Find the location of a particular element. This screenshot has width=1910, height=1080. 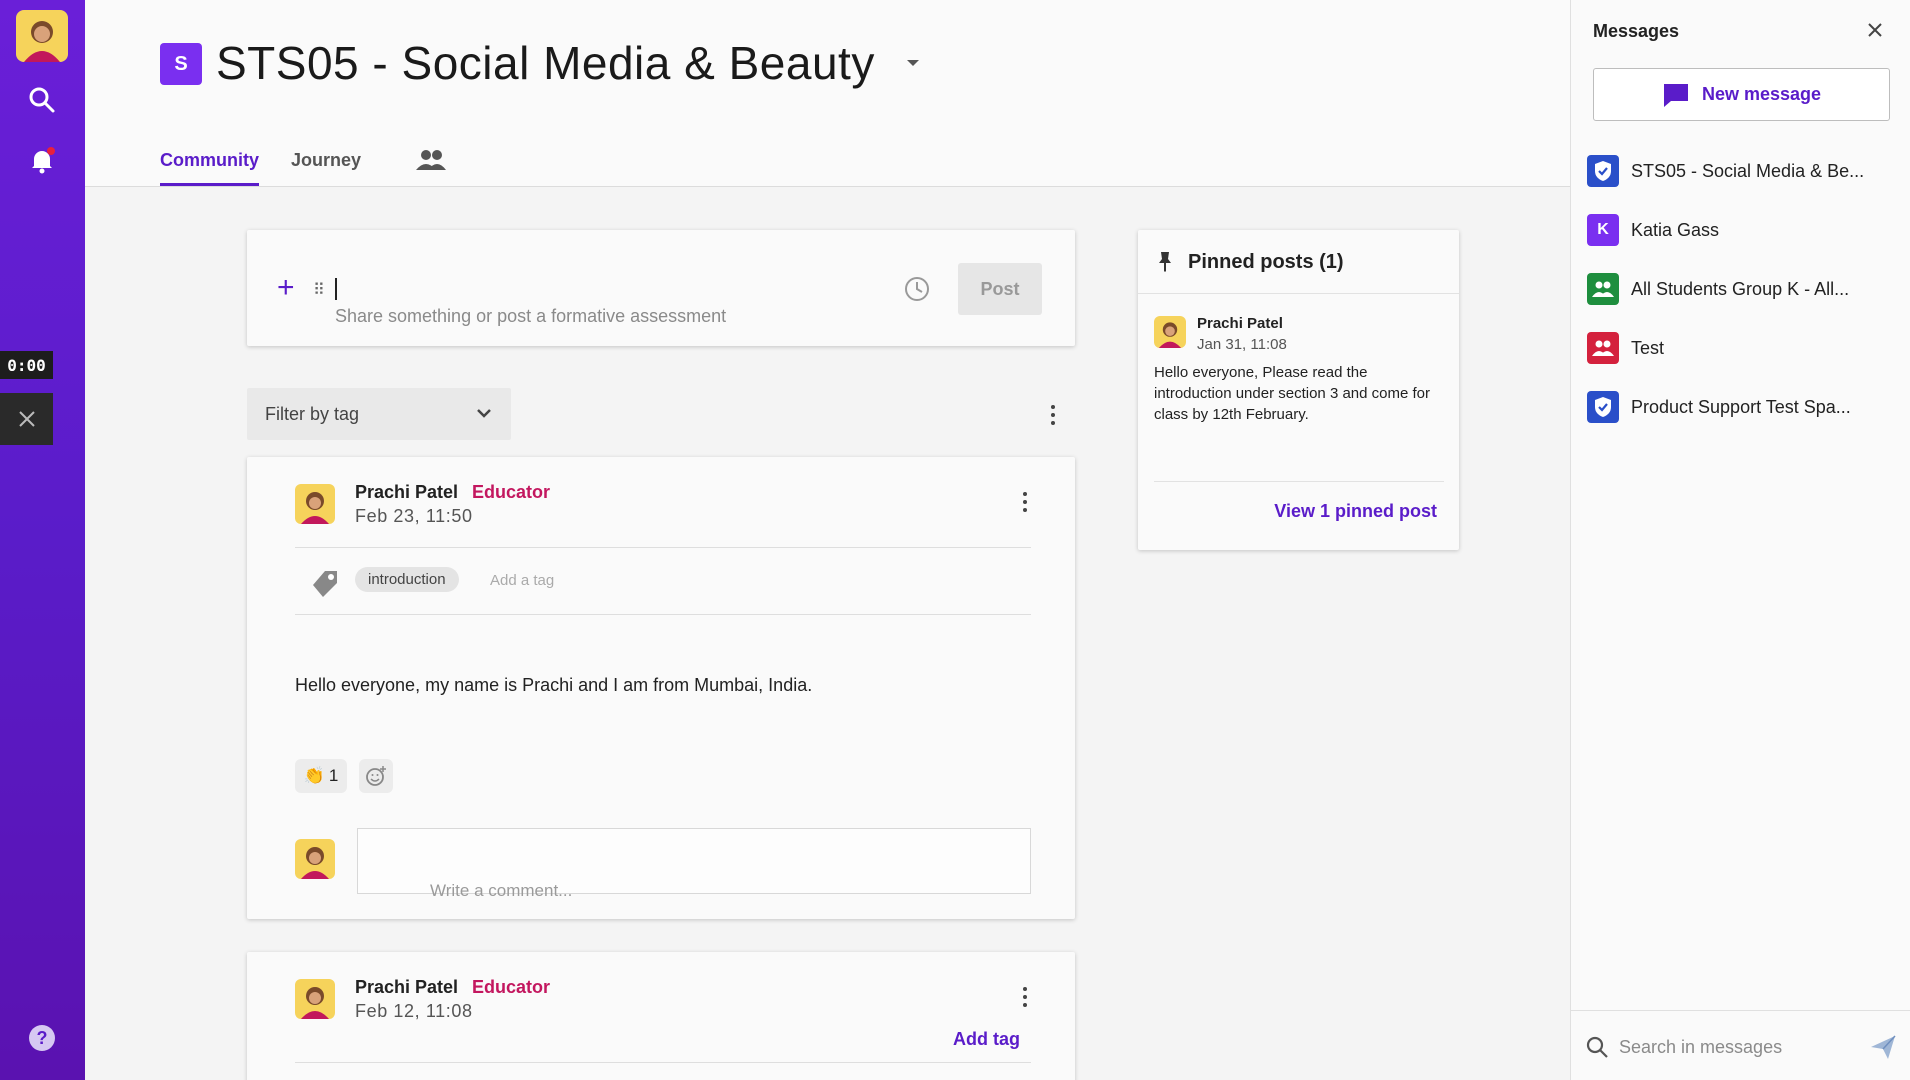

messages-title: Messages is located at coordinates (1636, 31).